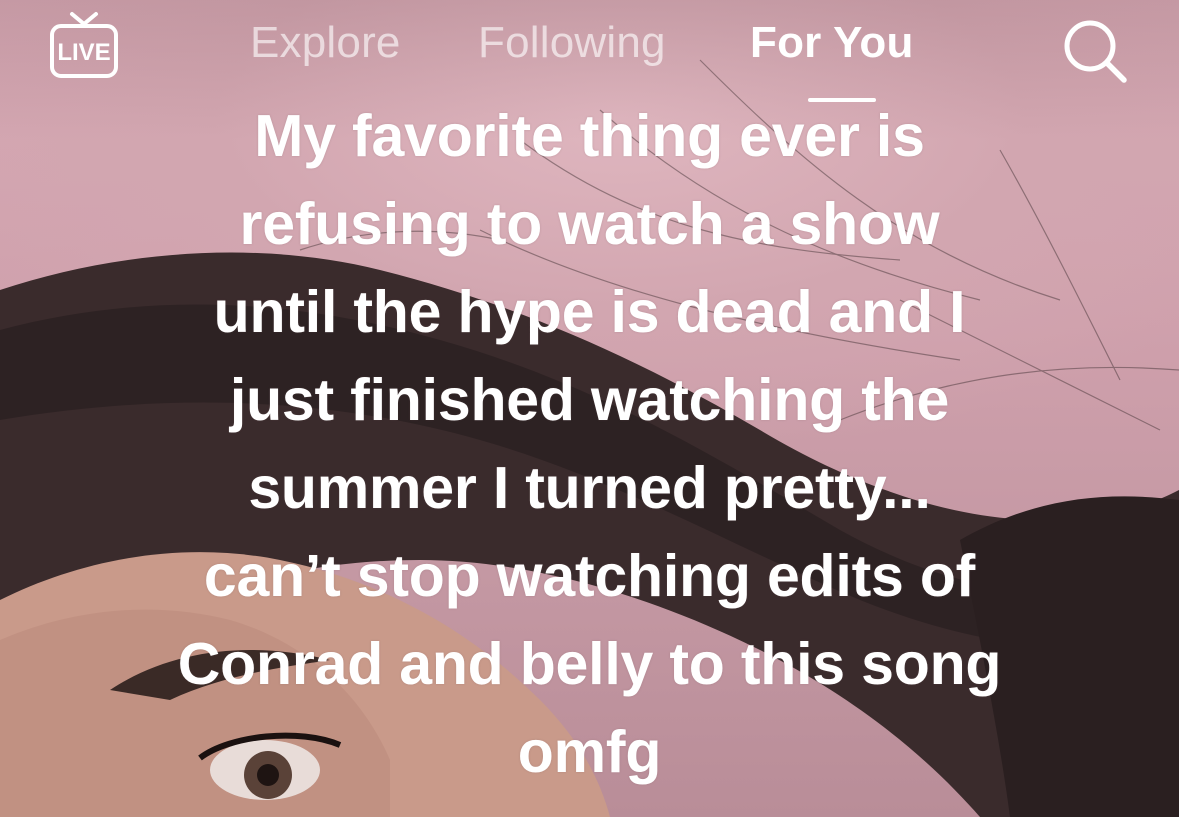 This screenshot has width=1179, height=817. What do you see at coordinates (589, 312) in the screenshot?
I see `caption-line: until the hype is dead and I` at bounding box center [589, 312].